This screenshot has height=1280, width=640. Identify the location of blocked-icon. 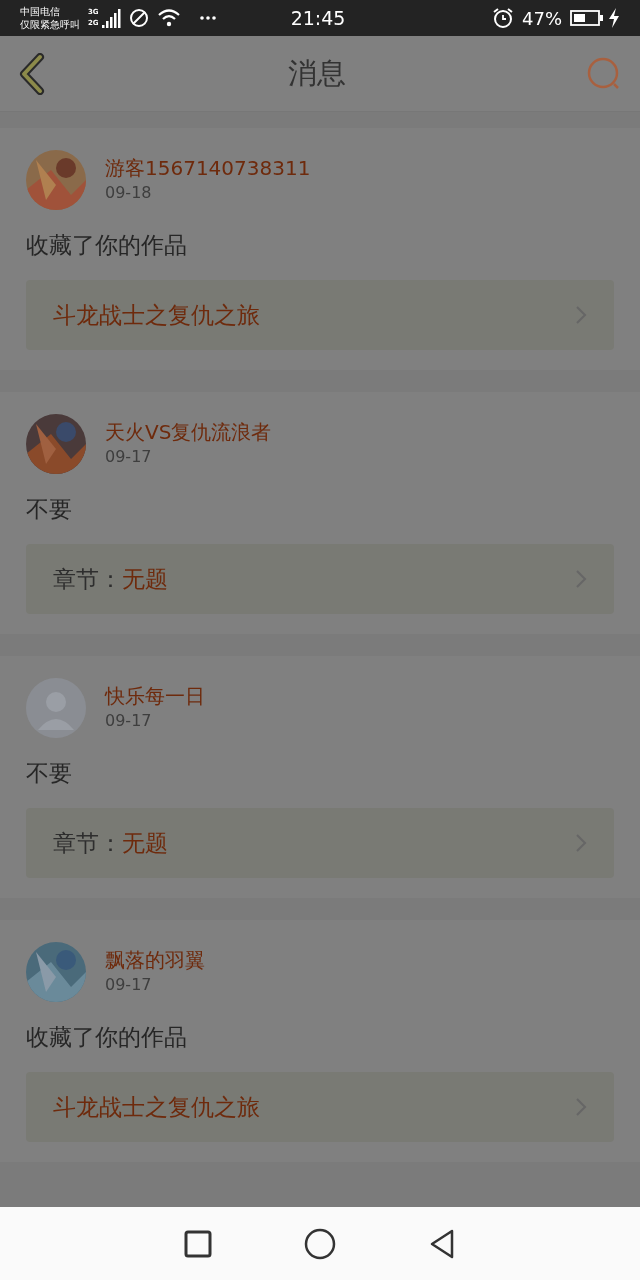
(138, 18).